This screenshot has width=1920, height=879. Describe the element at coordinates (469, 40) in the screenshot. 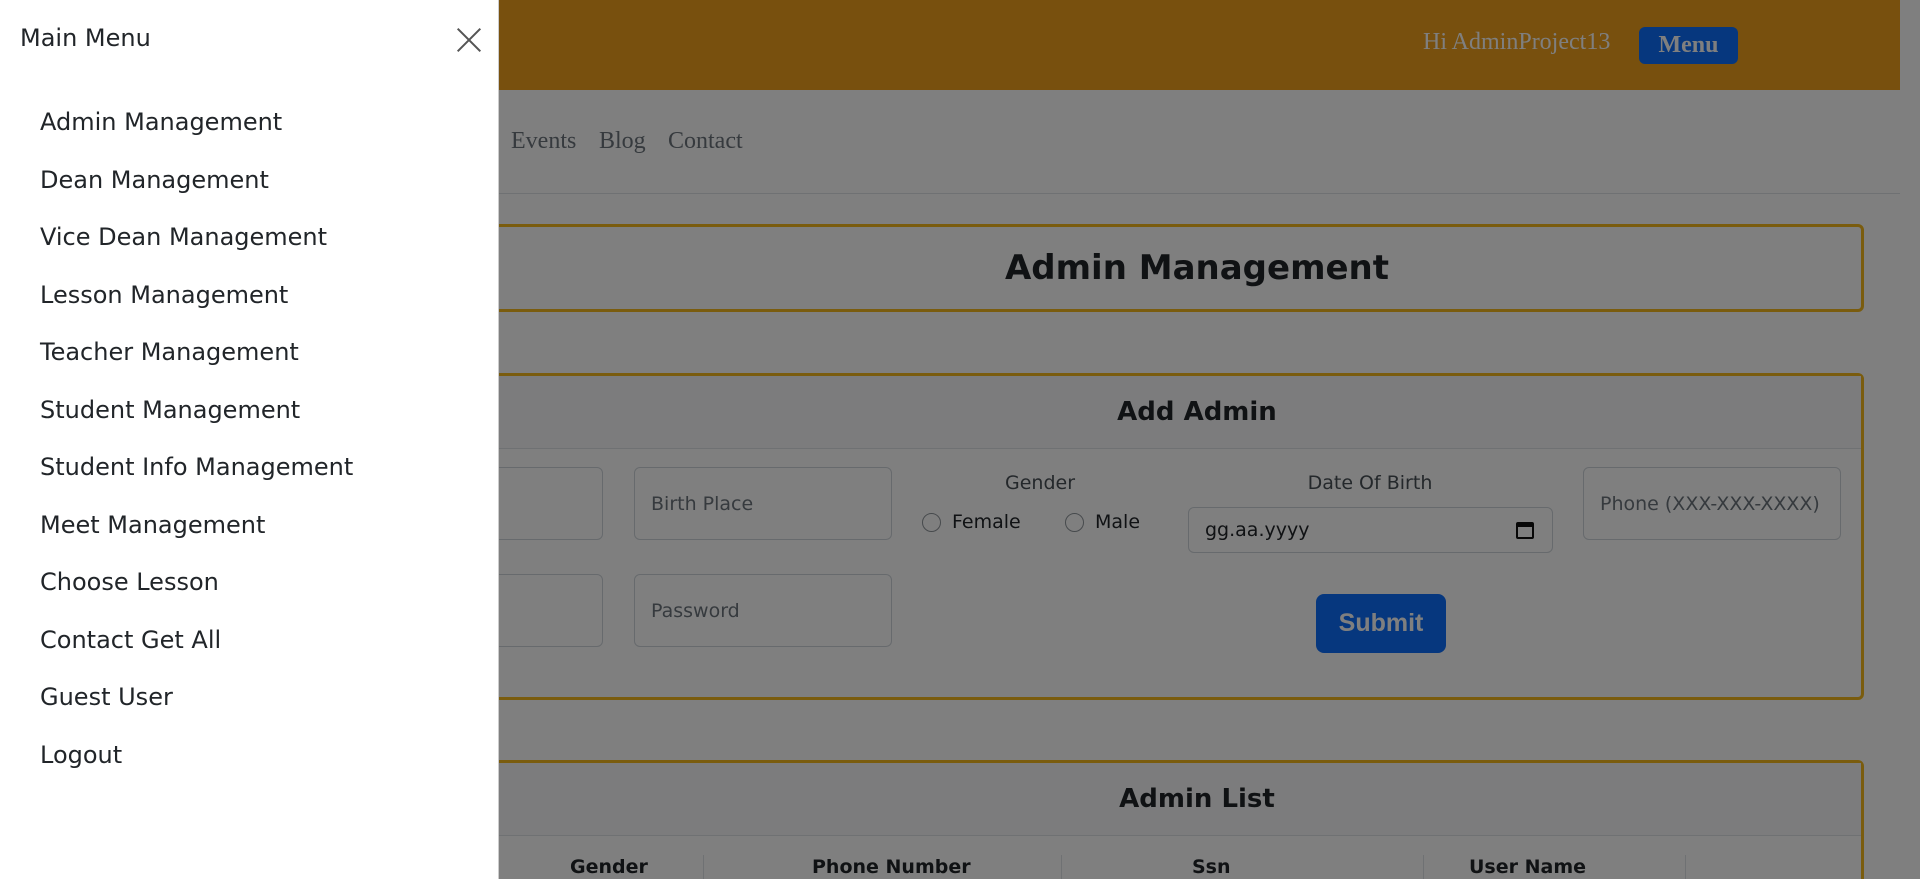

I see `close-icon` at that location.